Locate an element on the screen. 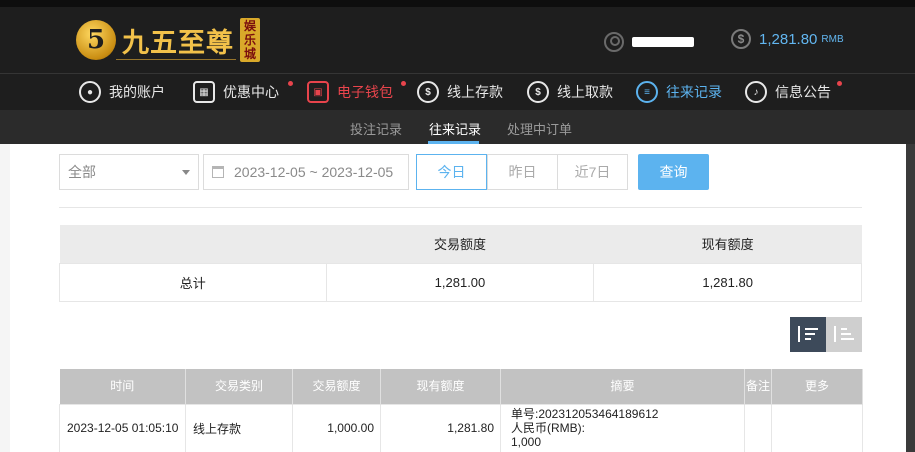 Image resolution: width=915 pixels, height=452 pixels. sort-descending-icon is located at coordinates (808, 334).